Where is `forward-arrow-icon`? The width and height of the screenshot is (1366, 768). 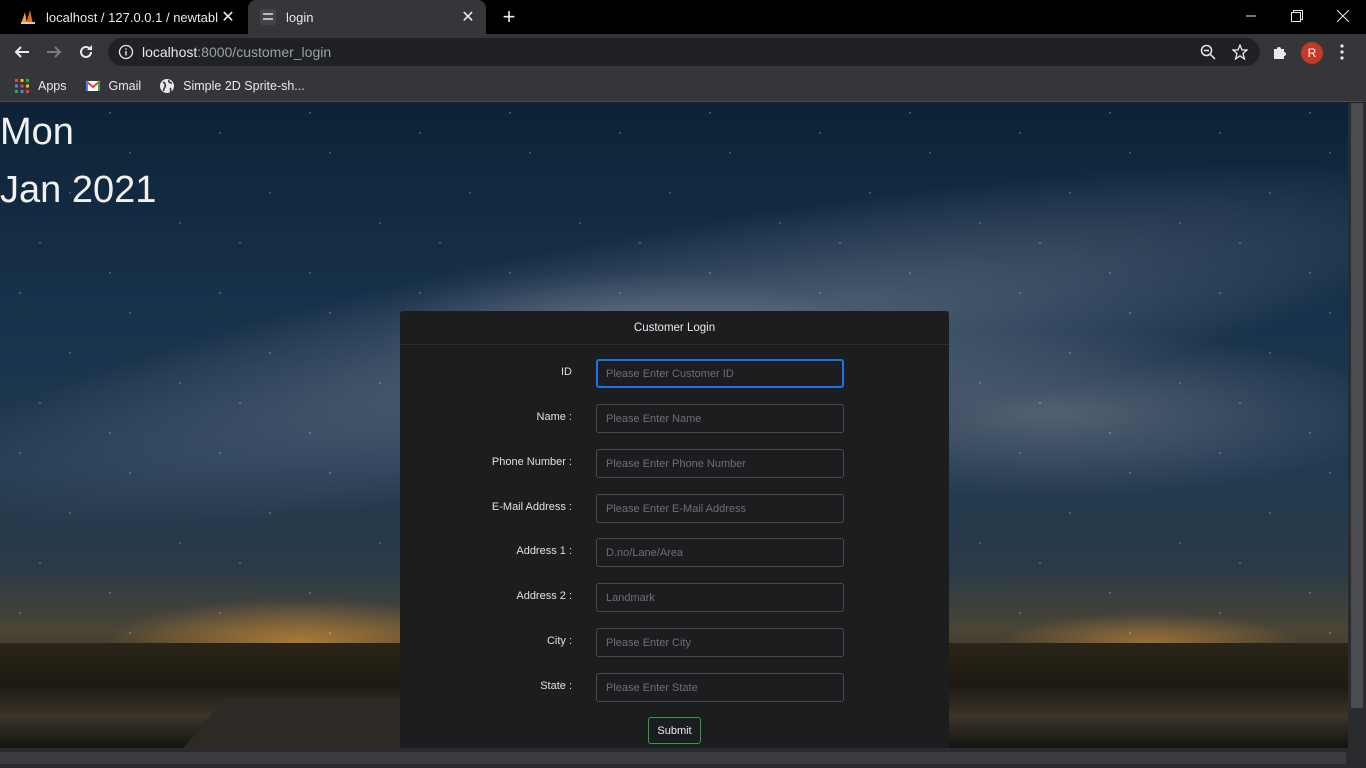 forward-arrow-icon is located at coordinates (54, 52).